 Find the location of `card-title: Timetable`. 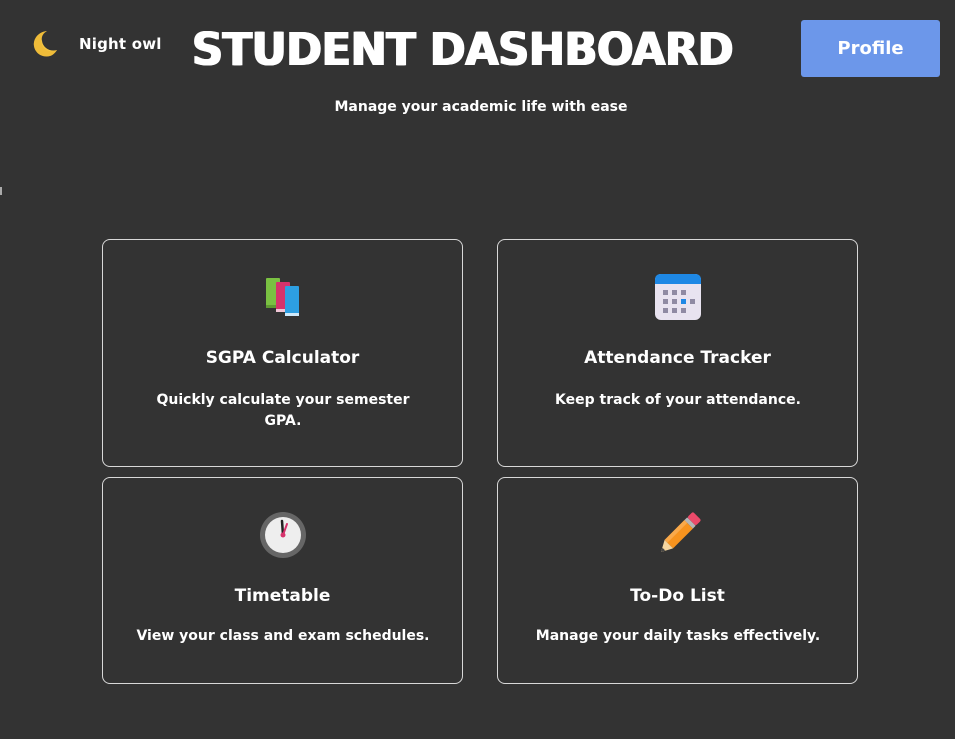

card-title: Timetable is located at coordinates (282, 596).